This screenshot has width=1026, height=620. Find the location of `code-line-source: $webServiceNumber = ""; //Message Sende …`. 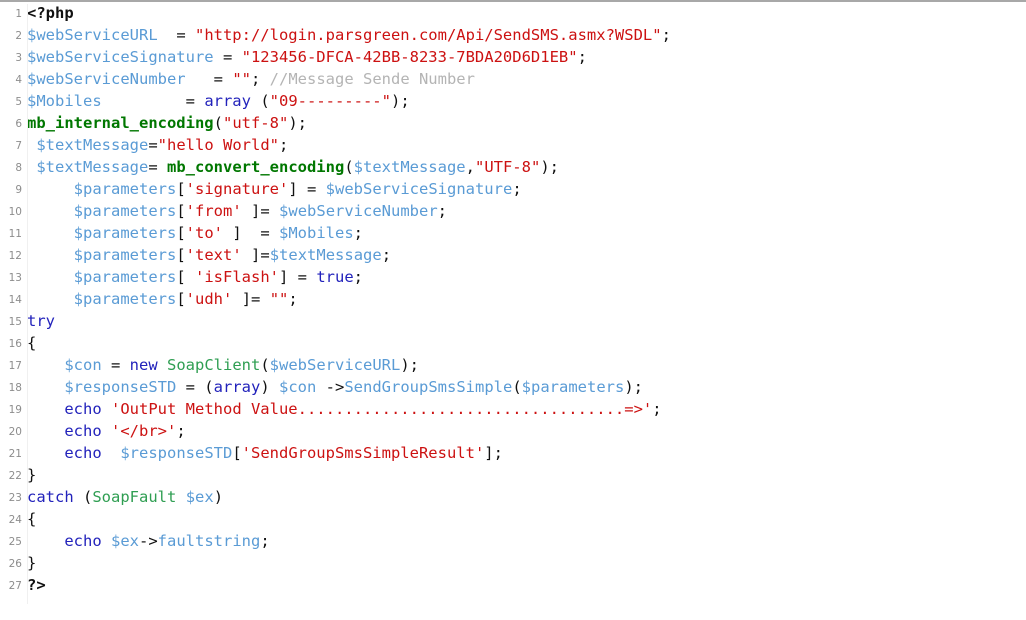

code-line-source: $webServiceNumber = ""; //Message Sende … is located at coordinates (251, 79).